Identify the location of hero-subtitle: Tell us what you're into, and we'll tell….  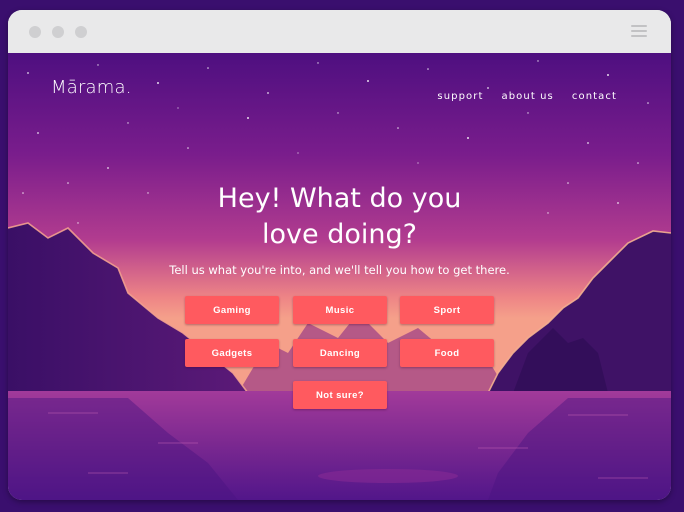
(339, 270).